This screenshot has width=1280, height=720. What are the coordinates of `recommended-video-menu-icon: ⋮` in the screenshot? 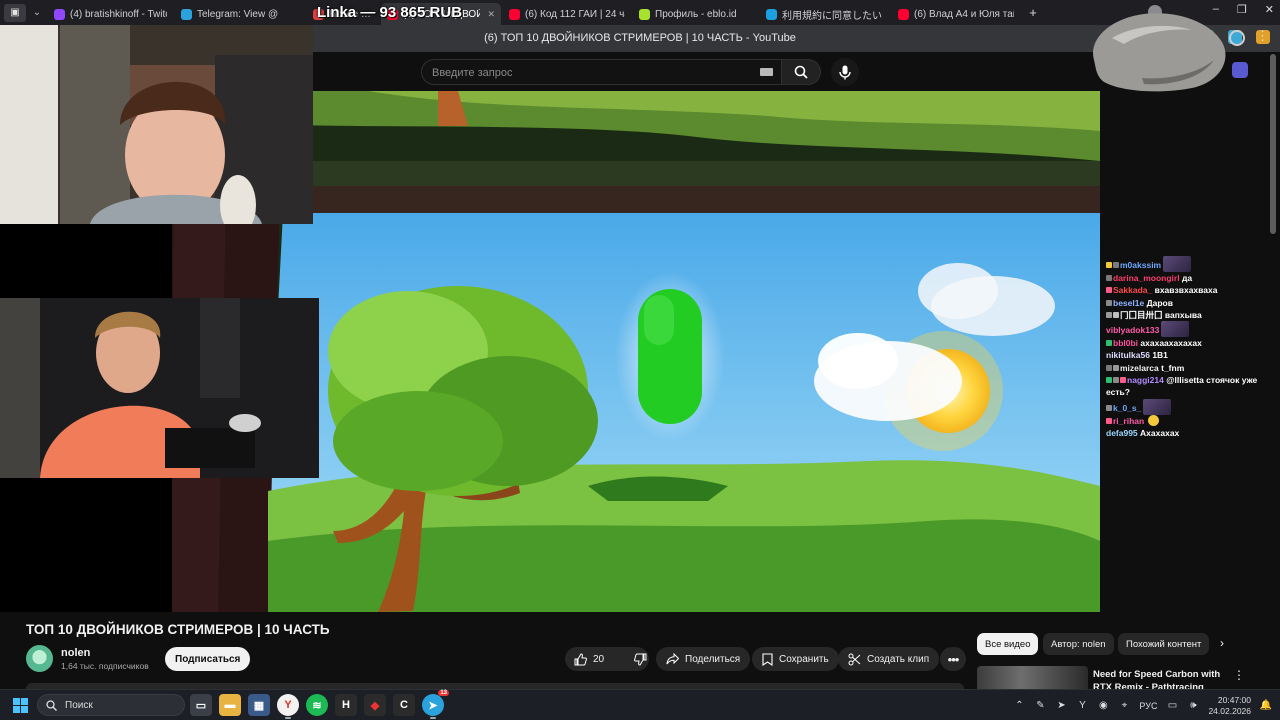 It's located at (1239, 675).